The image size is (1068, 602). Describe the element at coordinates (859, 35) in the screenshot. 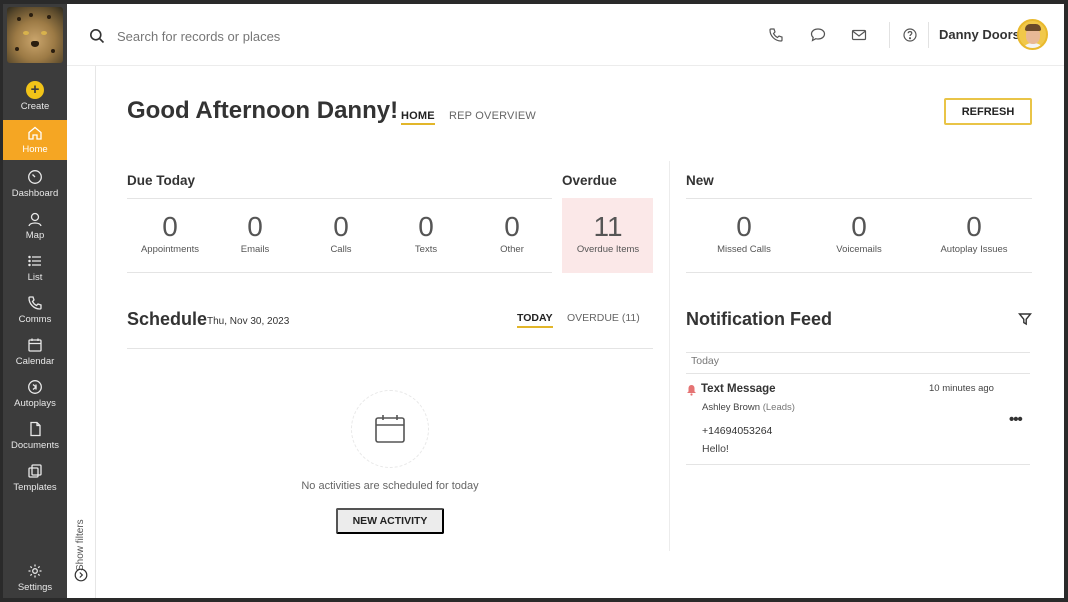

I see `mail-icon` at that location.